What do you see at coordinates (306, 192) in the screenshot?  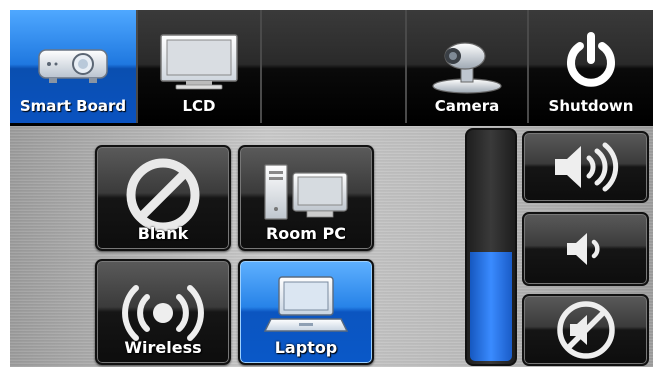 I see `desktop-pc-icon` at bounding box center [306, 192].